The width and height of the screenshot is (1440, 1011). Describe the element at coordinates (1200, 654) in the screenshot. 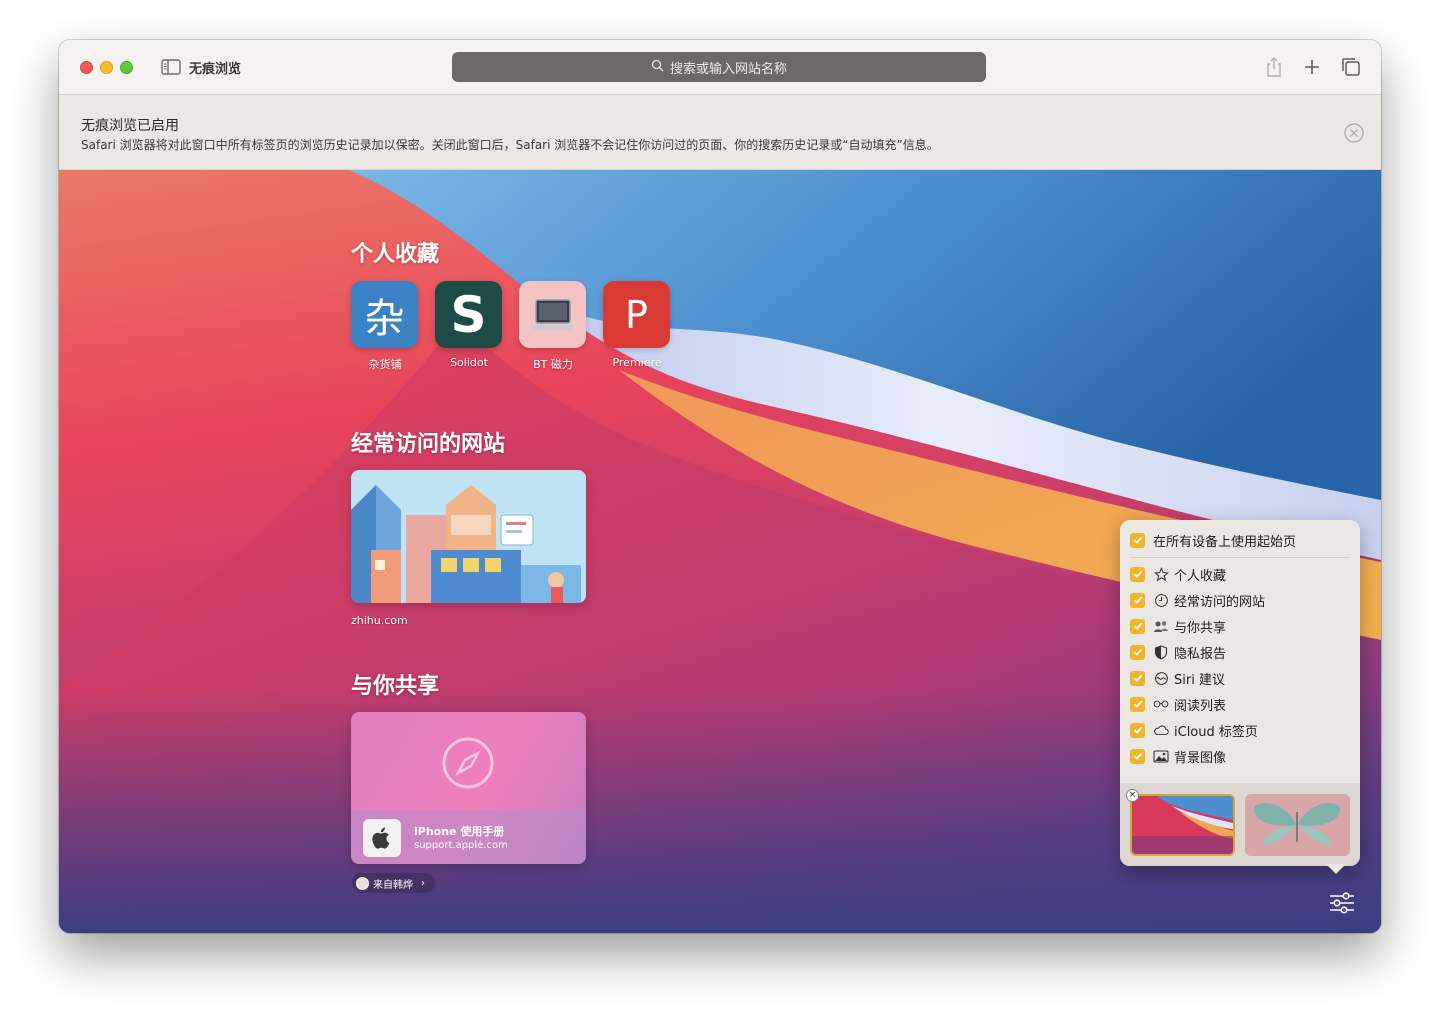

I see `option-label: 隐私报告` at that location.